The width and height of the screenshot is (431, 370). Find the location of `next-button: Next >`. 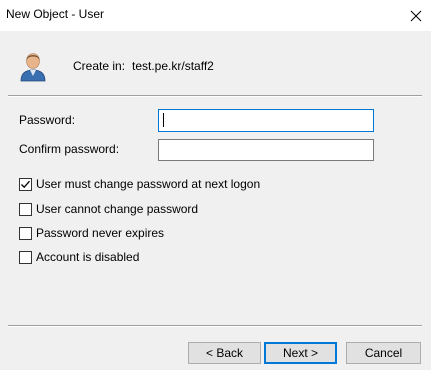

next-button: Next > is located at coordinates (300, 353).